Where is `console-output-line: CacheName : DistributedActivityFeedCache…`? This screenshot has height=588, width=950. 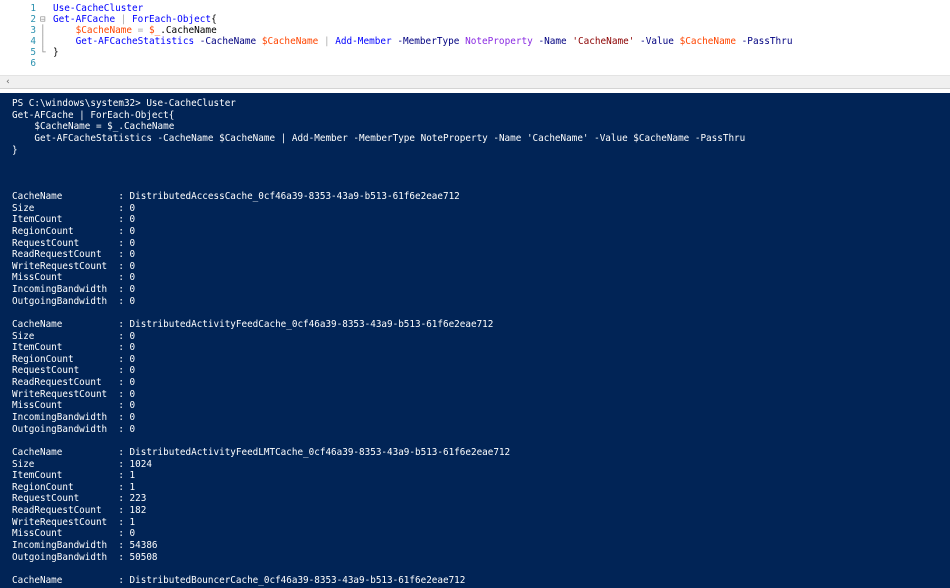 console-output-line: CacheName : DistributedActivityFeedCache… is located at coordinates (253, 324).